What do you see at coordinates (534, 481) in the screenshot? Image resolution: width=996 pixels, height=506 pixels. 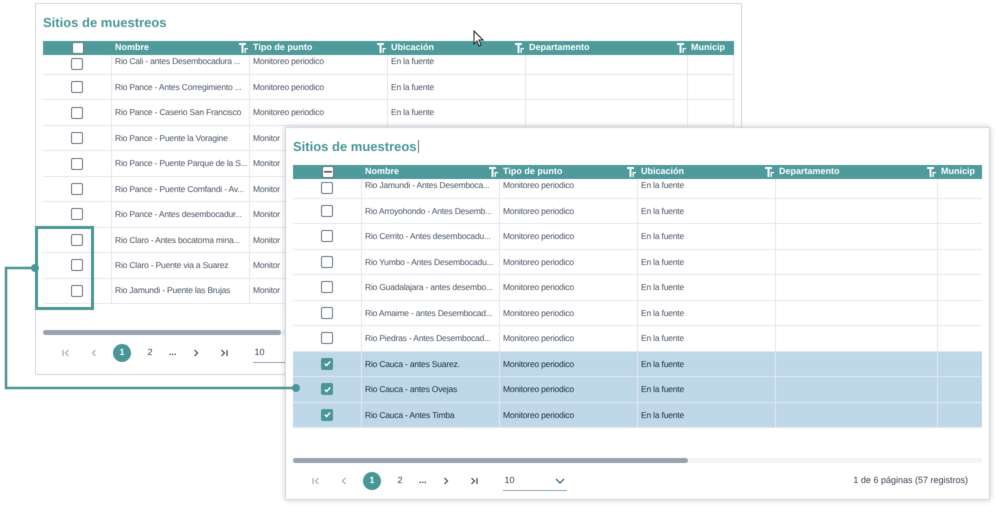 I see `page-size-dropdown: 10` at bounding box center [534, 481].